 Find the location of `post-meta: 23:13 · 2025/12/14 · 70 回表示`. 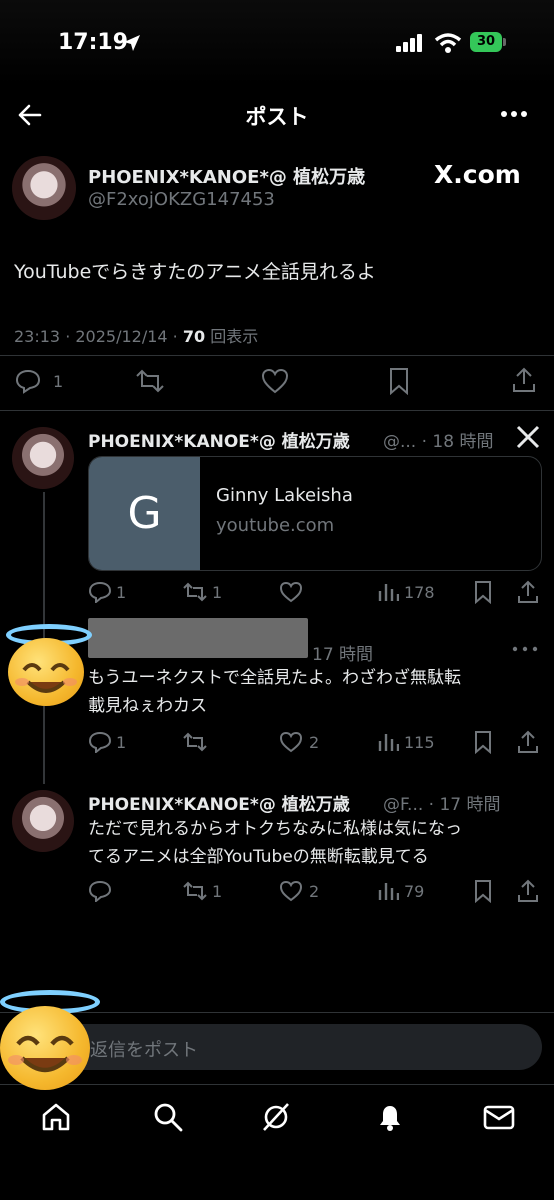

post-meta: 23:13 · 2025/12/14 · 70 回表示 is located at coordinates (136, 335).